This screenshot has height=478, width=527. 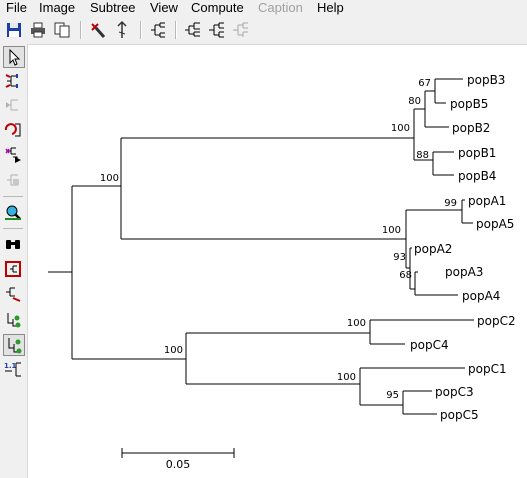 What do you see at coordinates (495, 224) in the screenshot?
I see `taxon-label: popA5` at bounding box center [495, 224].